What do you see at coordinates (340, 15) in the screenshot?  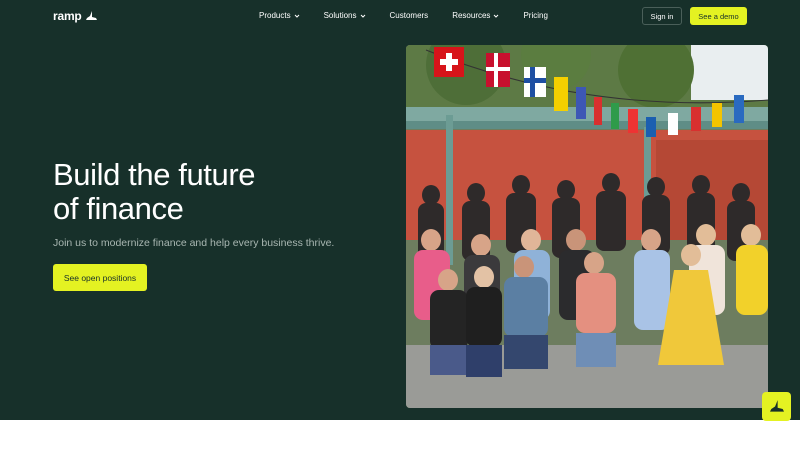 I see `nav-item-label: Solutions` at bounding box center [340, 15].